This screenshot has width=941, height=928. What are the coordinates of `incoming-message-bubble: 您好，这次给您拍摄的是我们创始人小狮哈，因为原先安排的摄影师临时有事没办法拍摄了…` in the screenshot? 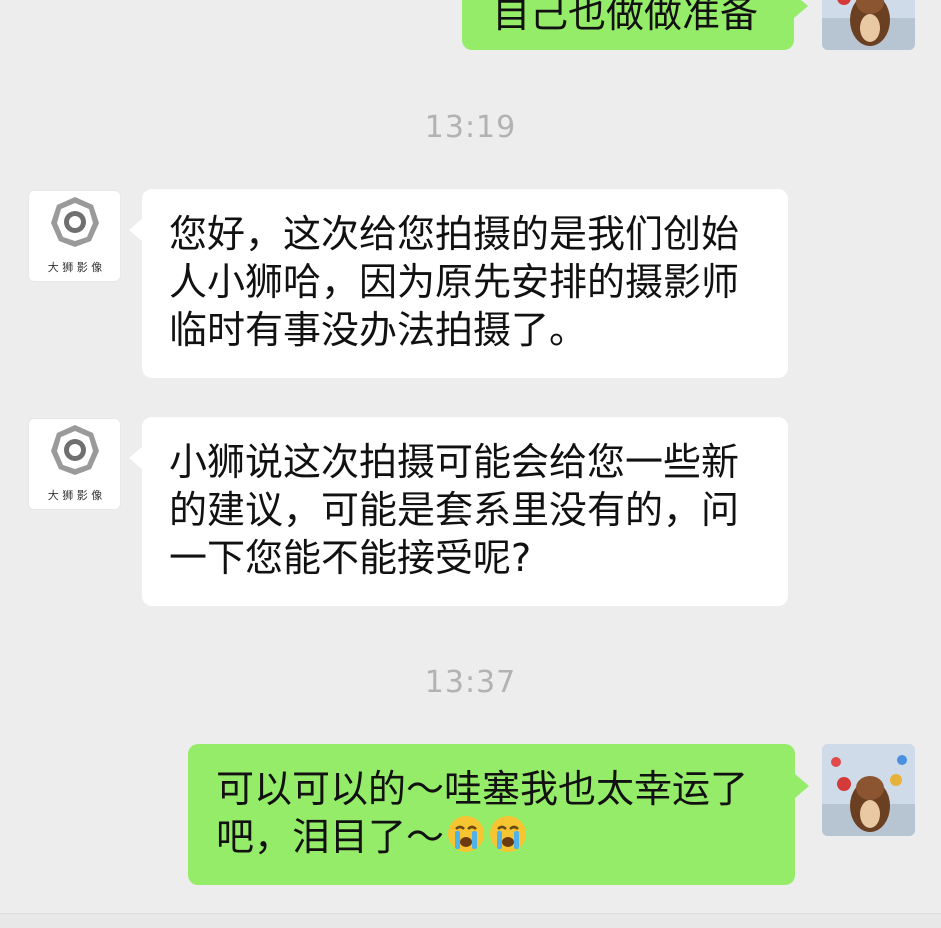 It's located at (465, 283).